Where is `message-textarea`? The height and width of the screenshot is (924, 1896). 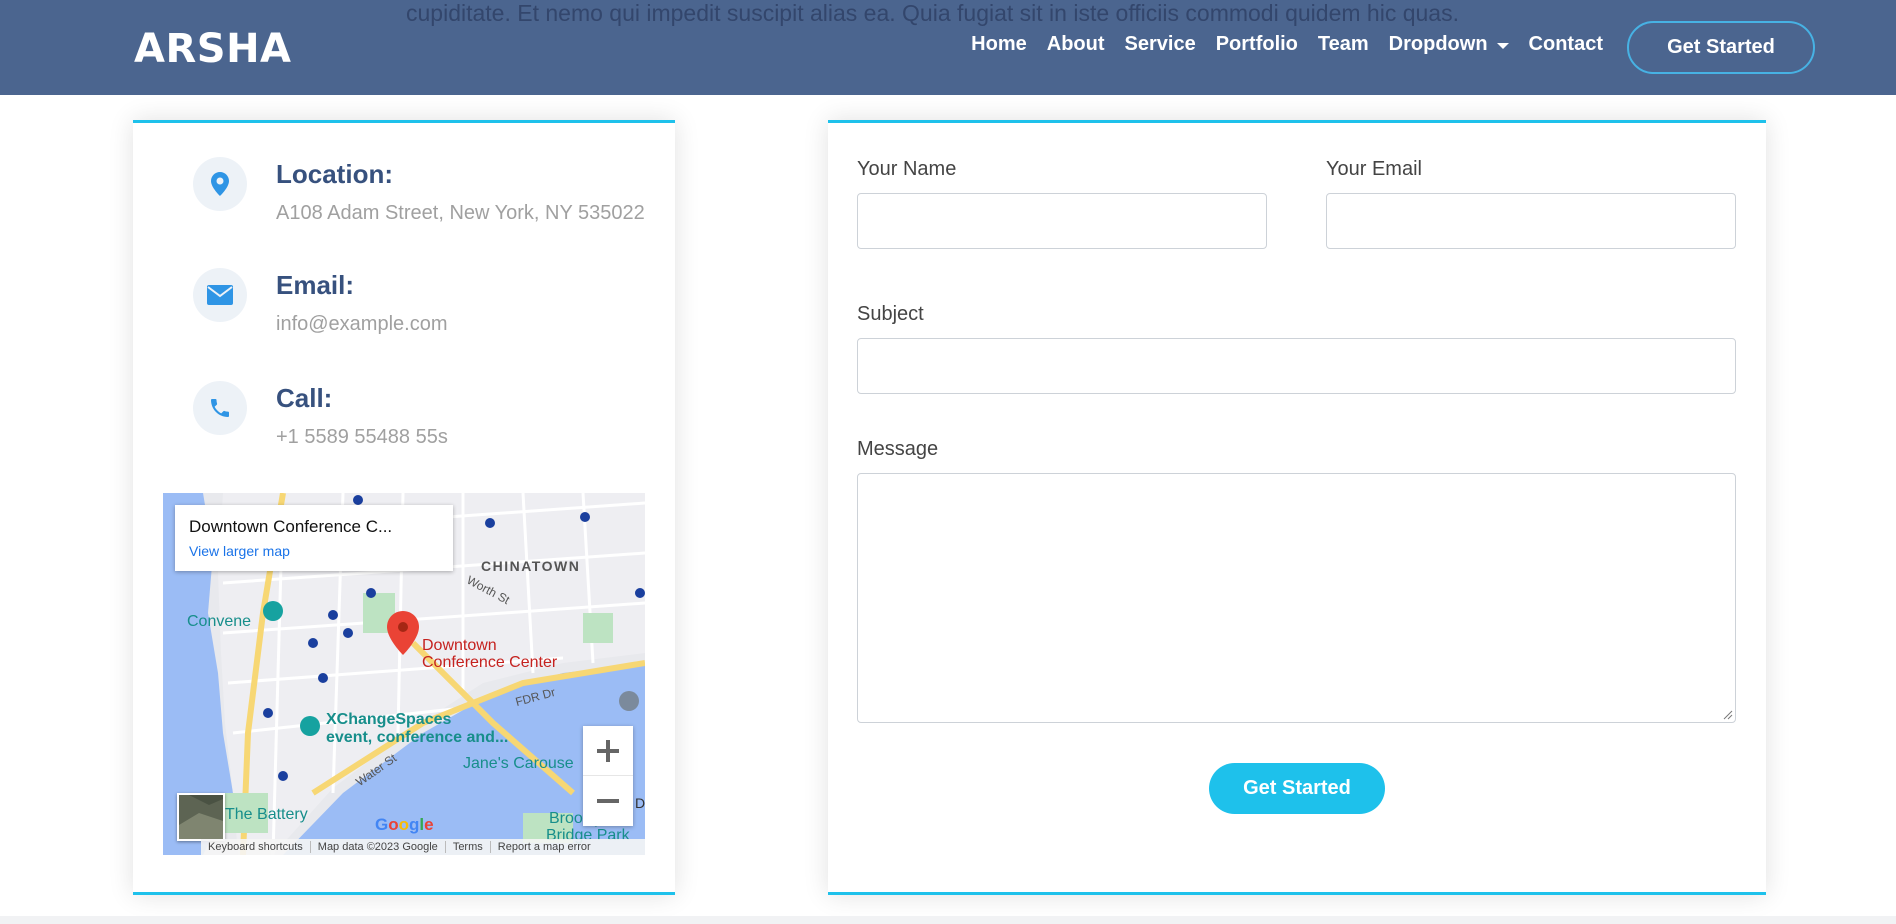 message-textarea is located at coordinates (1296, 598).